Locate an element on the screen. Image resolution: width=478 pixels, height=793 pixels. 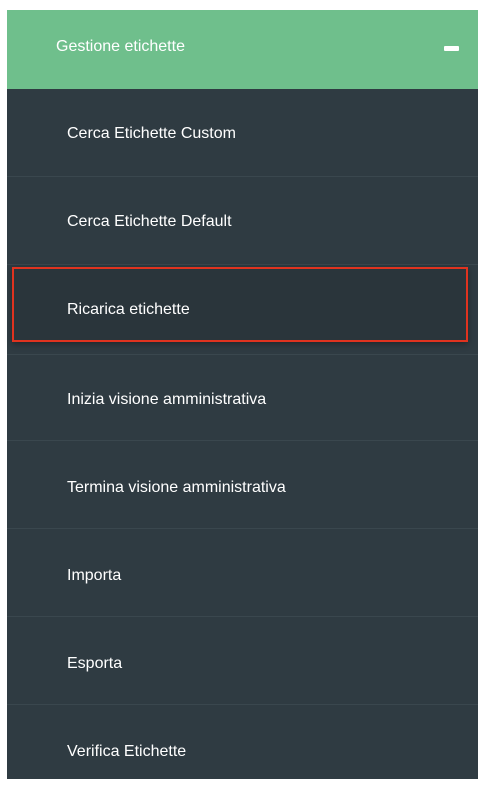
menu-item-label: Importa is located at coordinates (94, 575).